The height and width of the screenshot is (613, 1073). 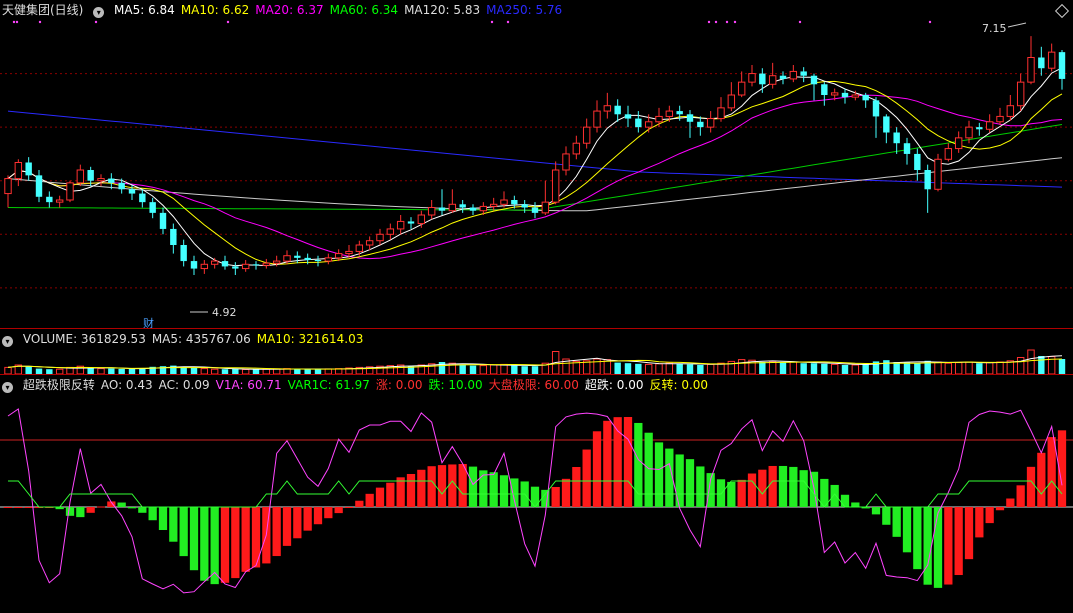 I want to click on indicator-label-6: 跌: 10.00, so click(x=455, y=385).